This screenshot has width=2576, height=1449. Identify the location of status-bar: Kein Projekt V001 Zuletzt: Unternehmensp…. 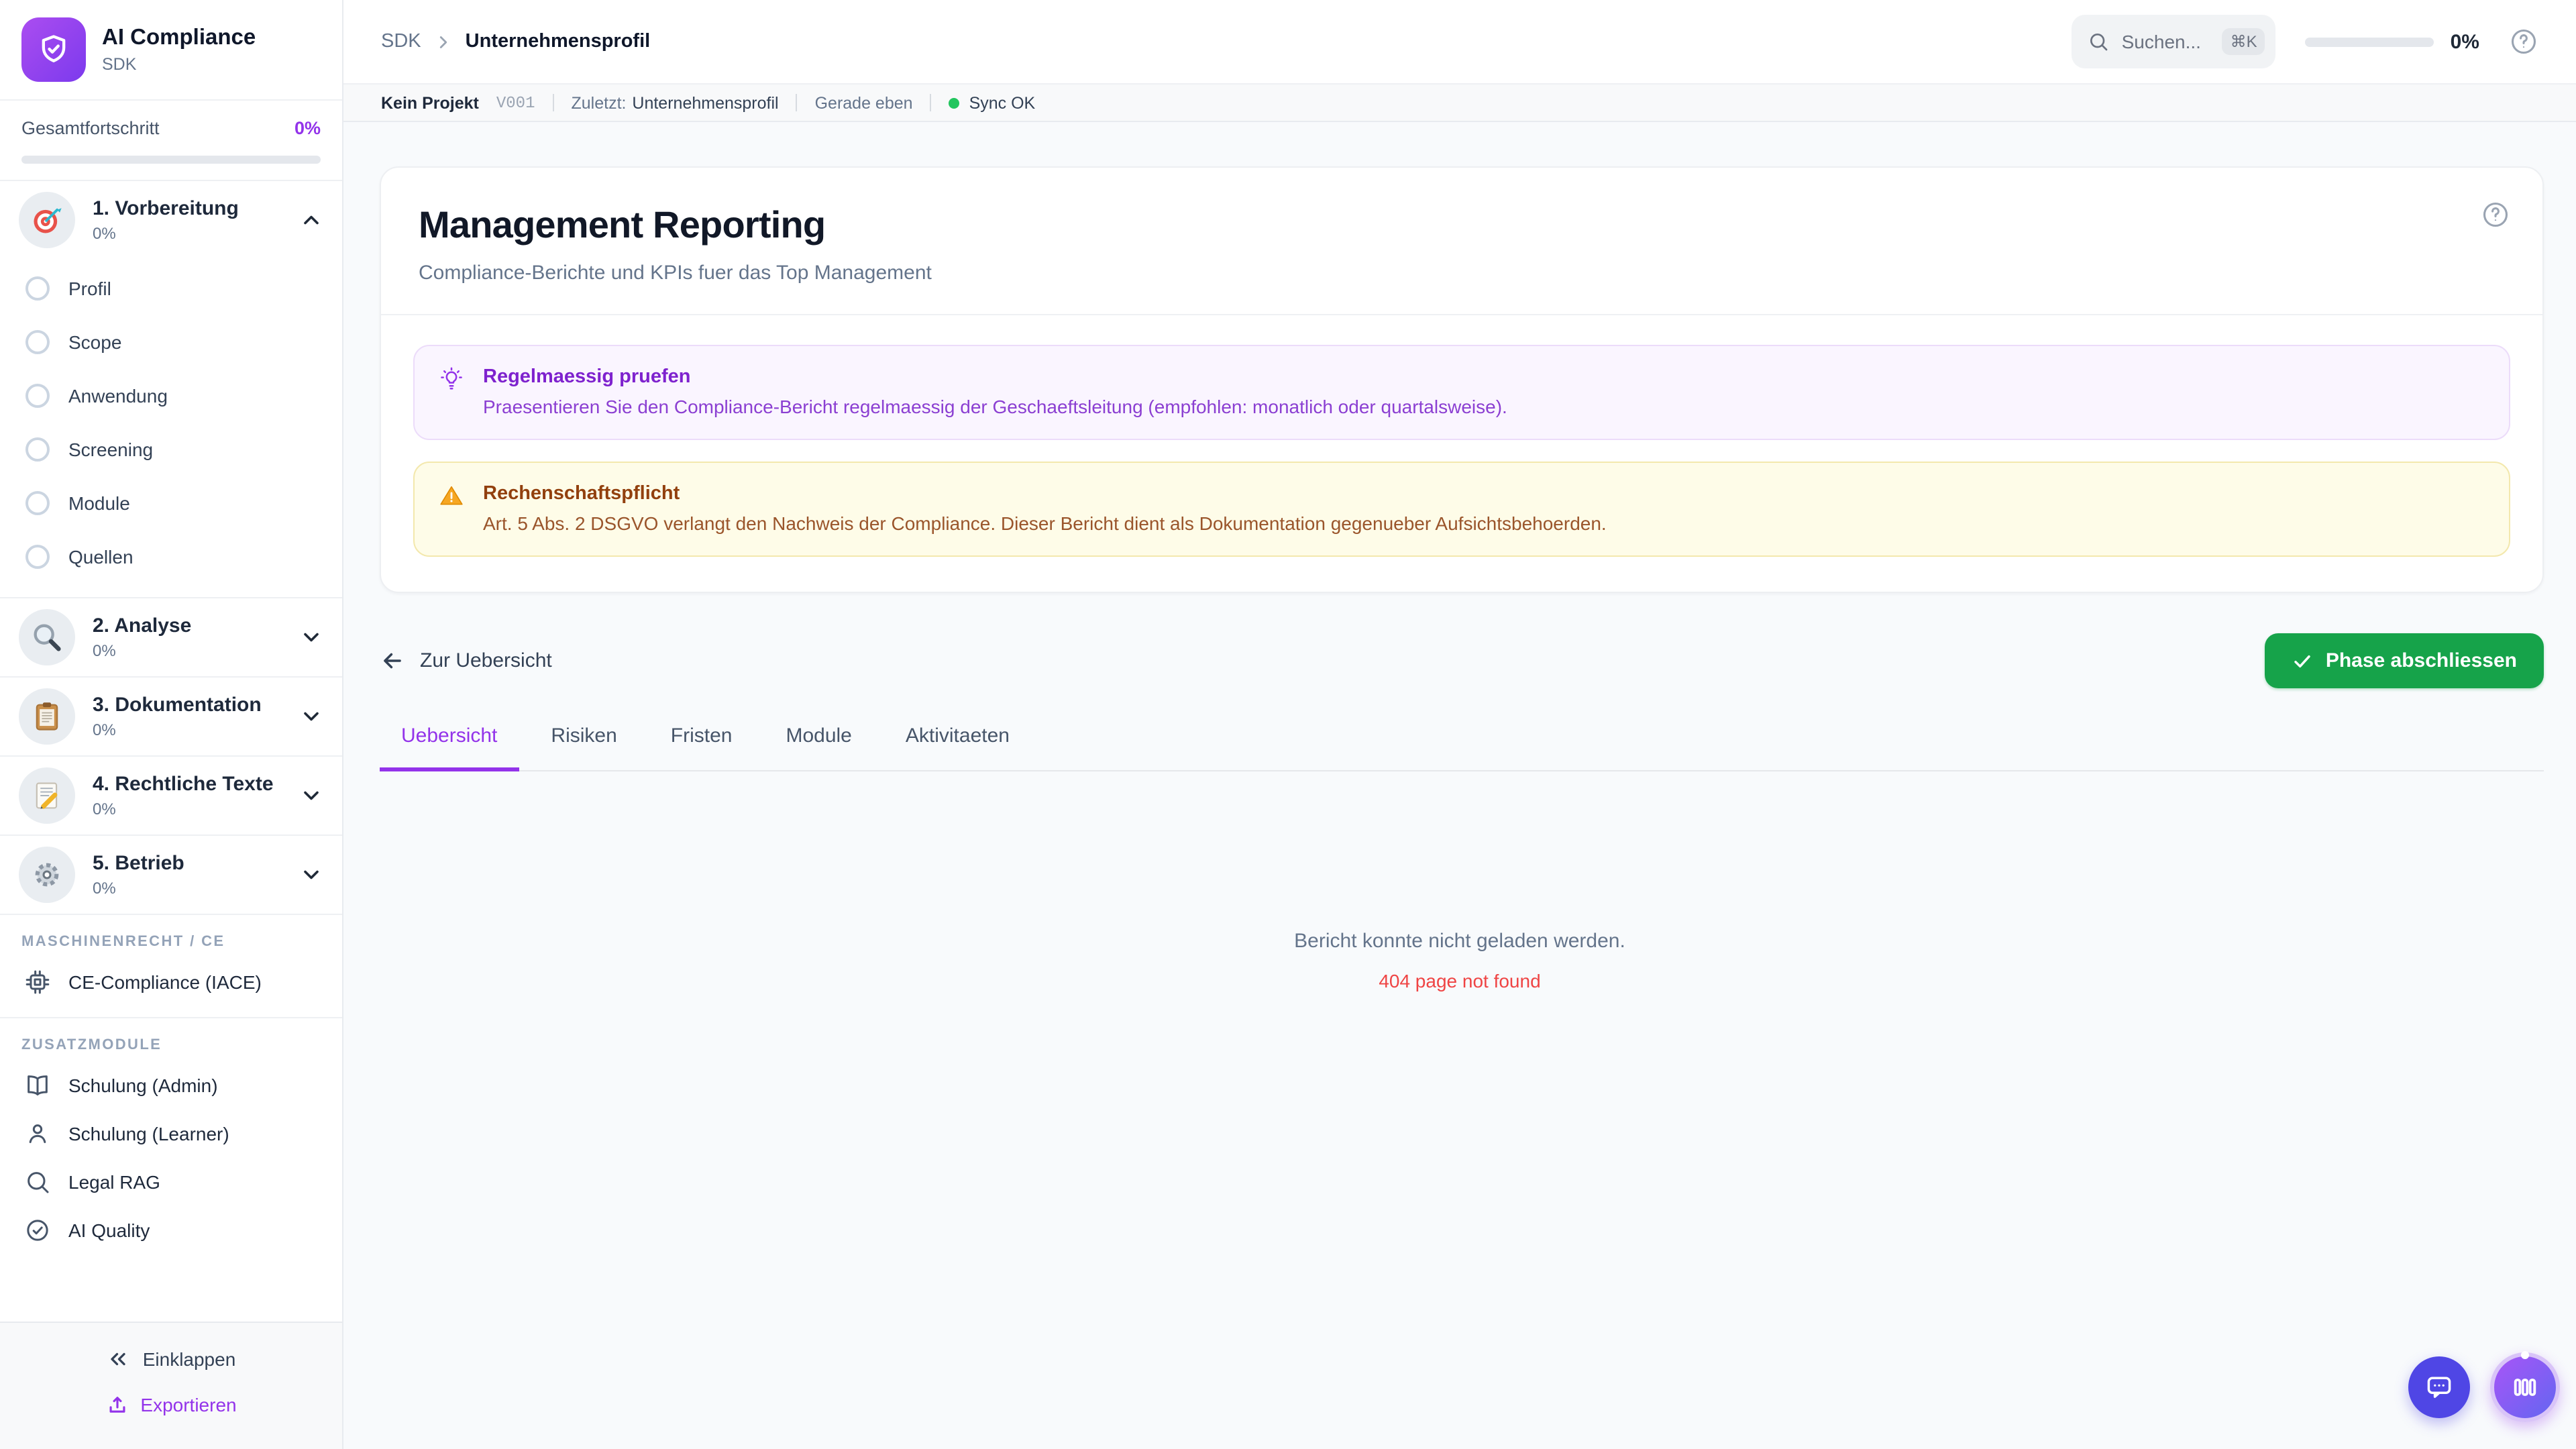
(1459, 102).